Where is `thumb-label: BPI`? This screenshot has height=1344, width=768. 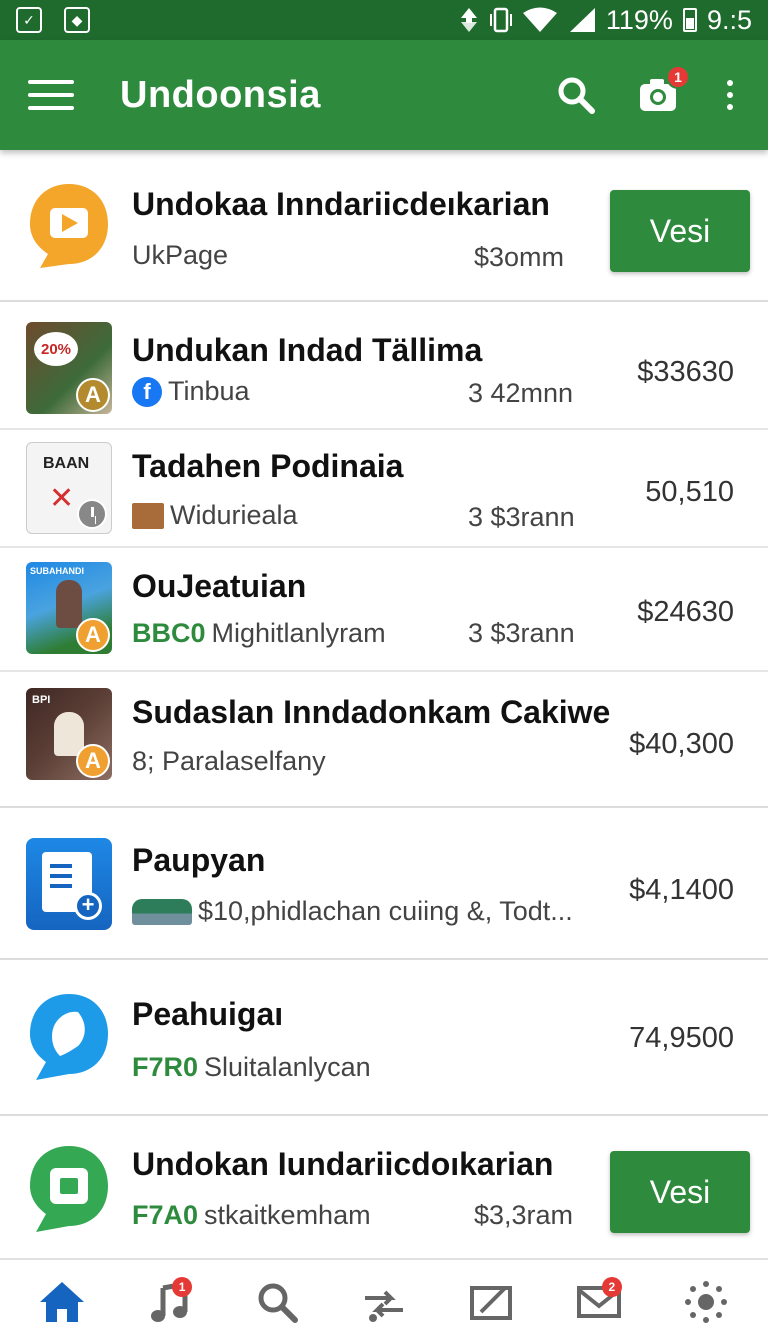
thumb-label: BPI is located at coordinates (41, 700).